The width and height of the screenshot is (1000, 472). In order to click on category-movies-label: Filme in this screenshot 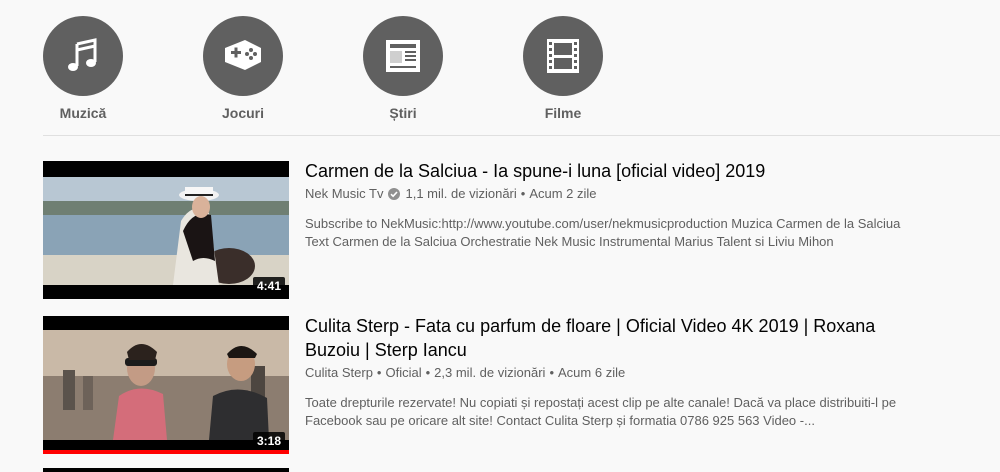, I will do `click(563, 113)`.